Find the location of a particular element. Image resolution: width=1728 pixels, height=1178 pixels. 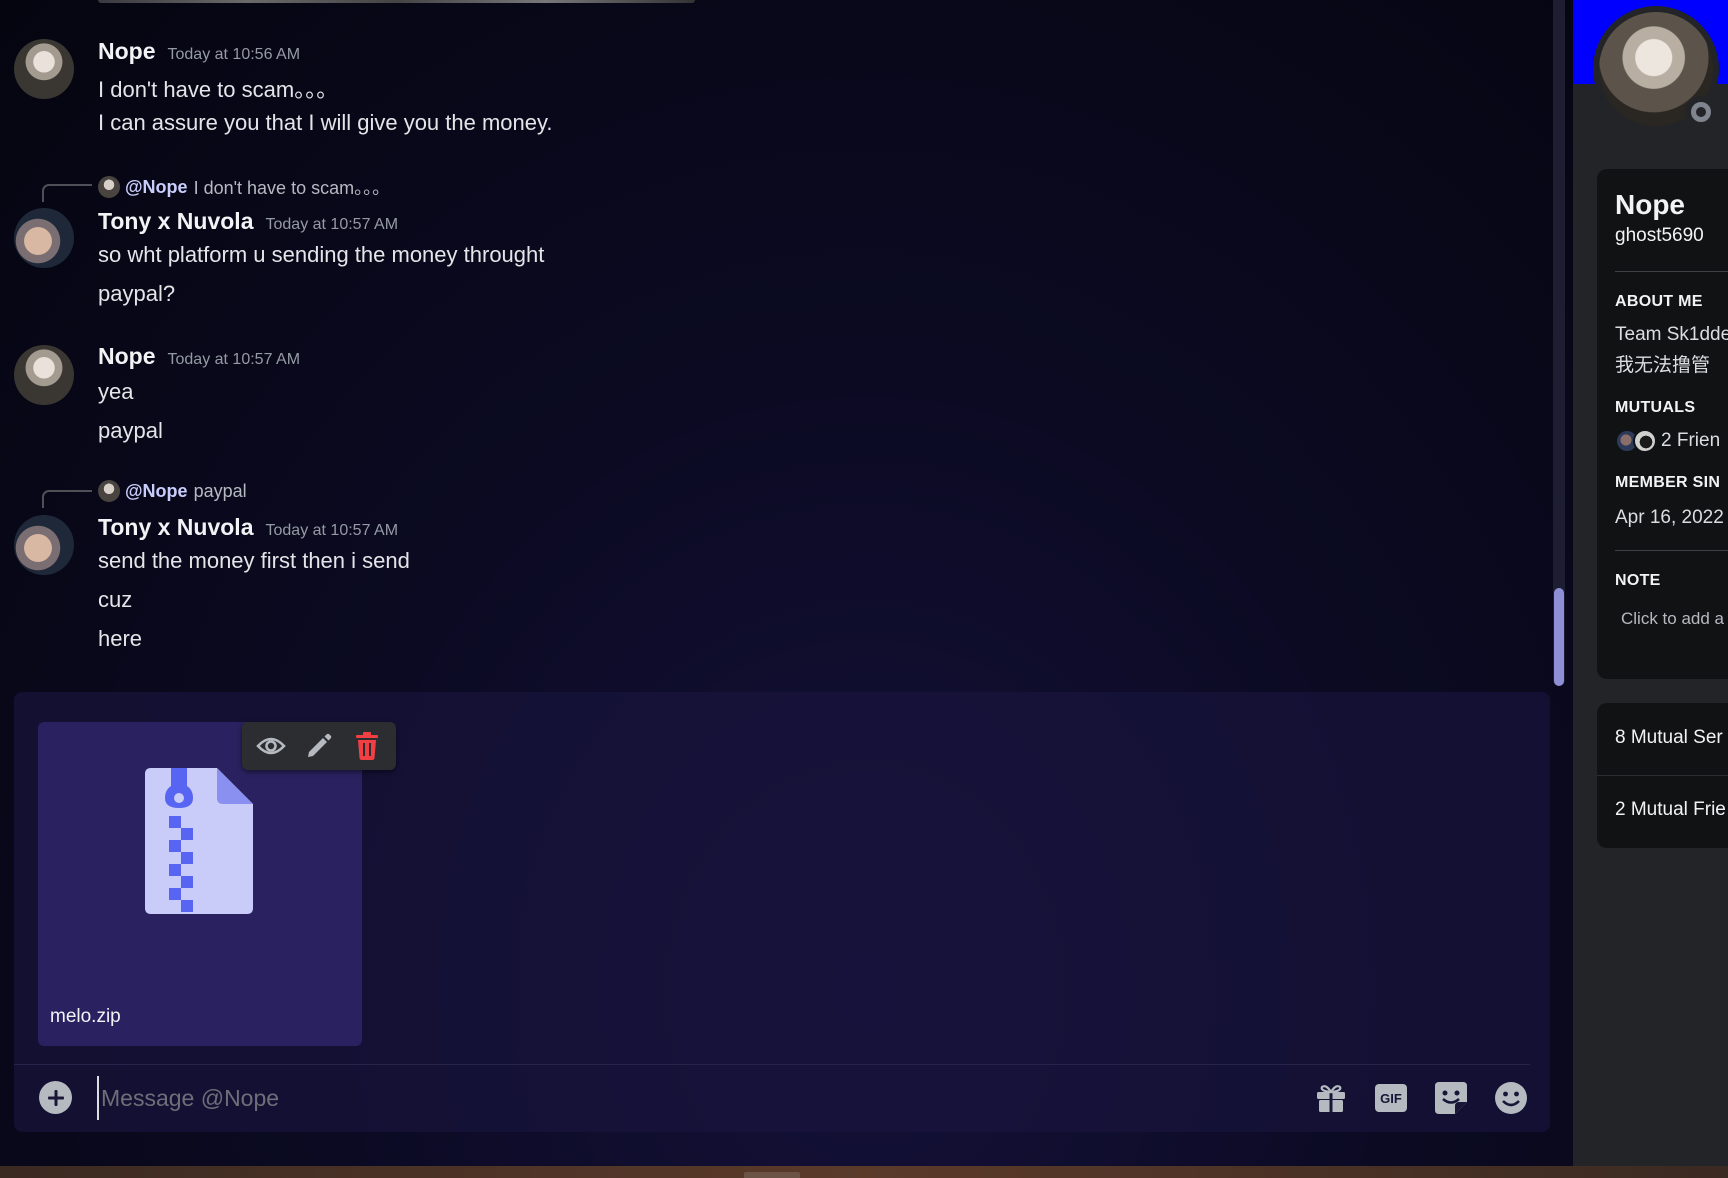

message-text: send the money first then i send is located at coordinates (254, 560).